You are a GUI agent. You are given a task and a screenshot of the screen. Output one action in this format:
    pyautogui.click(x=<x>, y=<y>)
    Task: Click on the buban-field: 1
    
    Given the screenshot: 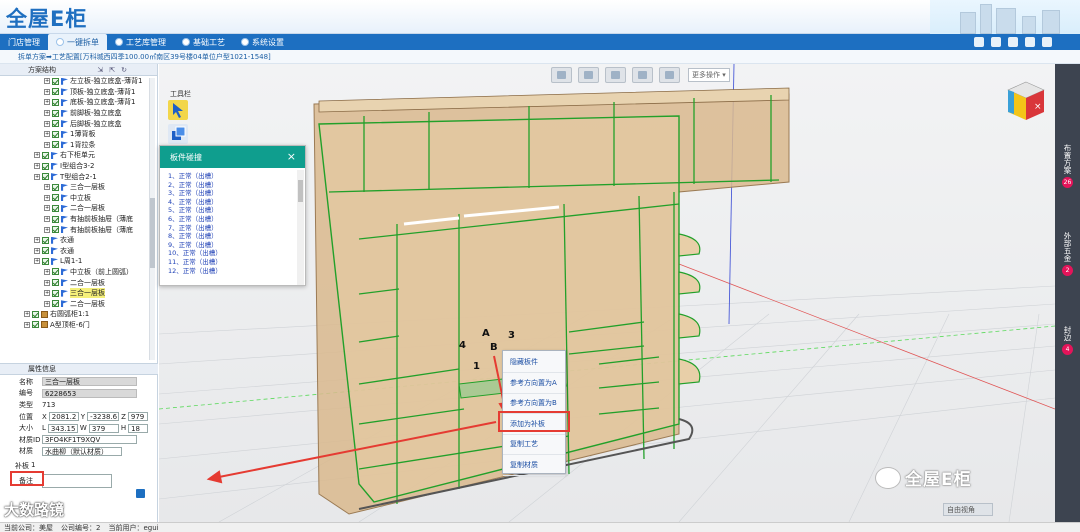 What is the action you would take?
    pyautogui.click(x=35, y=466)
    